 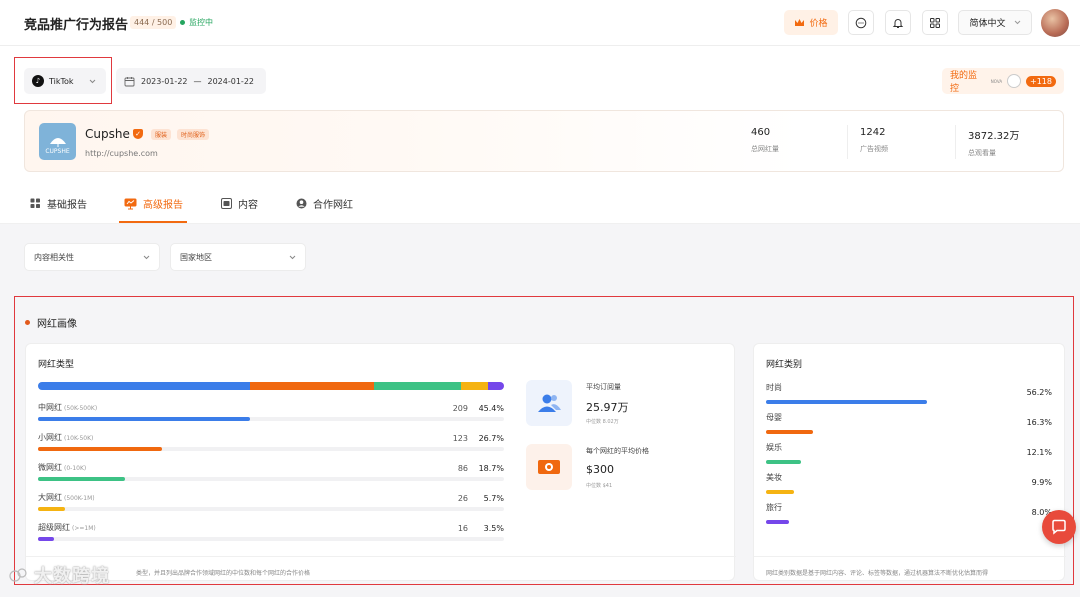 What do you see at coordinates (50, 407) in the screenshot?
I see `type-label: 中网红` at bounding box center [50, 407].